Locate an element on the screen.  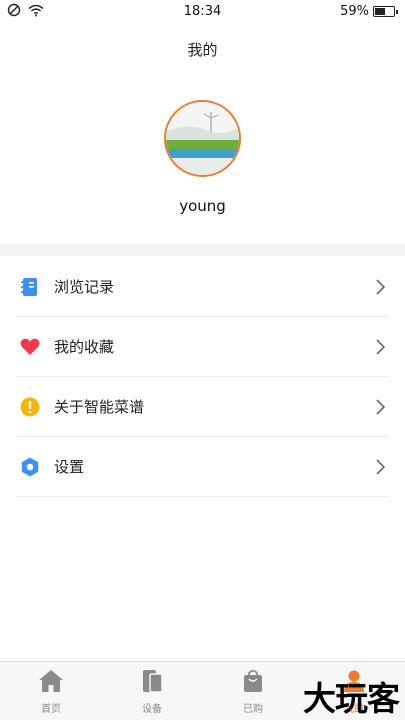
tab-purchased: 已购 is located at coordinates (253, 693).